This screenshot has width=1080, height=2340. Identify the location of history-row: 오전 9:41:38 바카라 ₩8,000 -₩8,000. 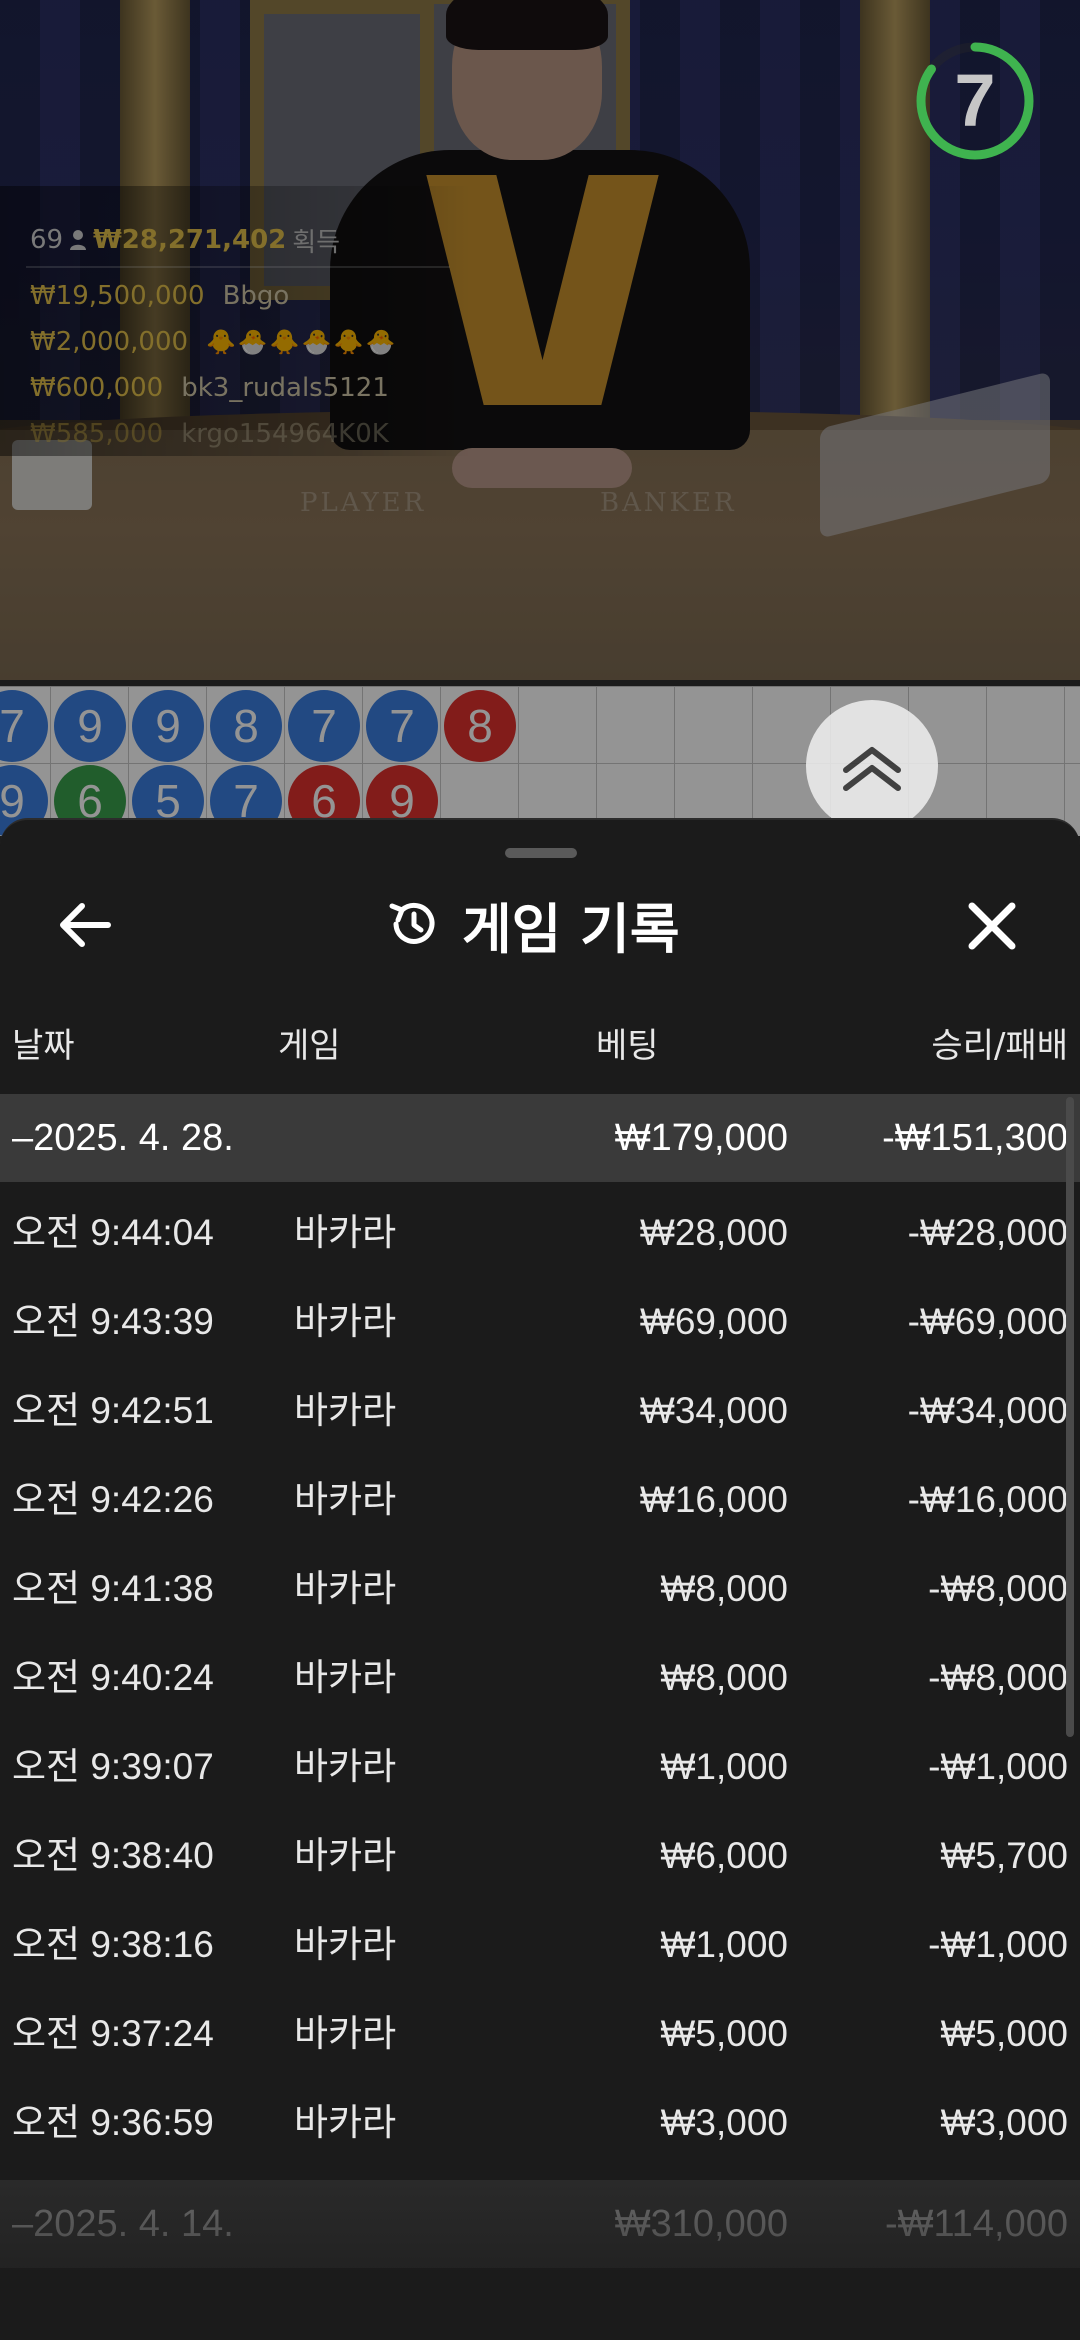
(540, 1588).